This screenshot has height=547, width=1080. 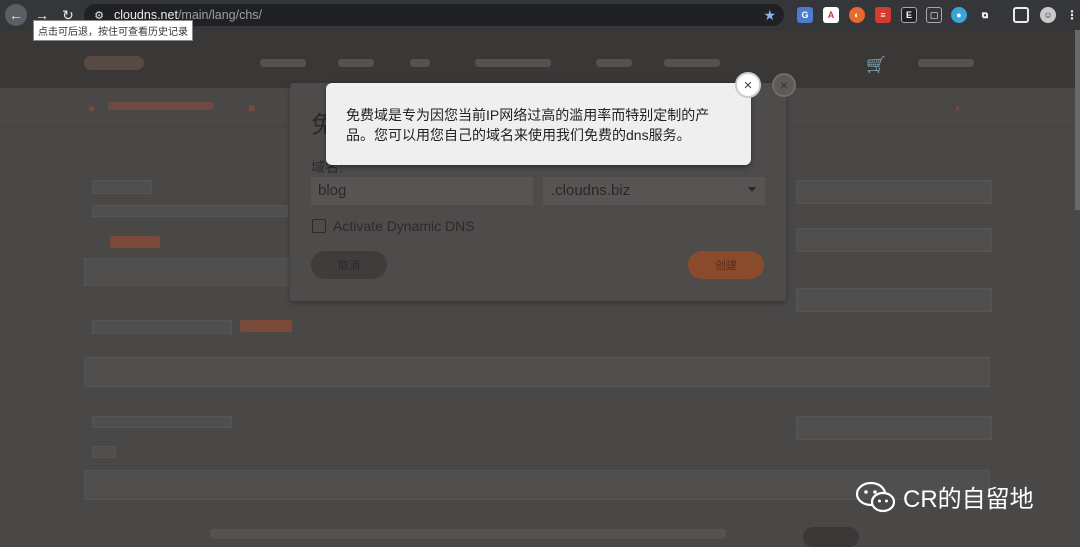 What do you see at coordinates (349, 265) in the screenshot?
I see `cancel-button: 取消` at bounding box center [349, 265].